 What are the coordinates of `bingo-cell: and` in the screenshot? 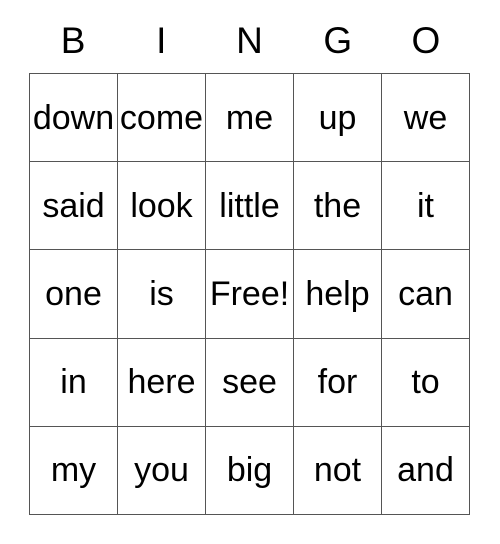 It's located at (426, 471).